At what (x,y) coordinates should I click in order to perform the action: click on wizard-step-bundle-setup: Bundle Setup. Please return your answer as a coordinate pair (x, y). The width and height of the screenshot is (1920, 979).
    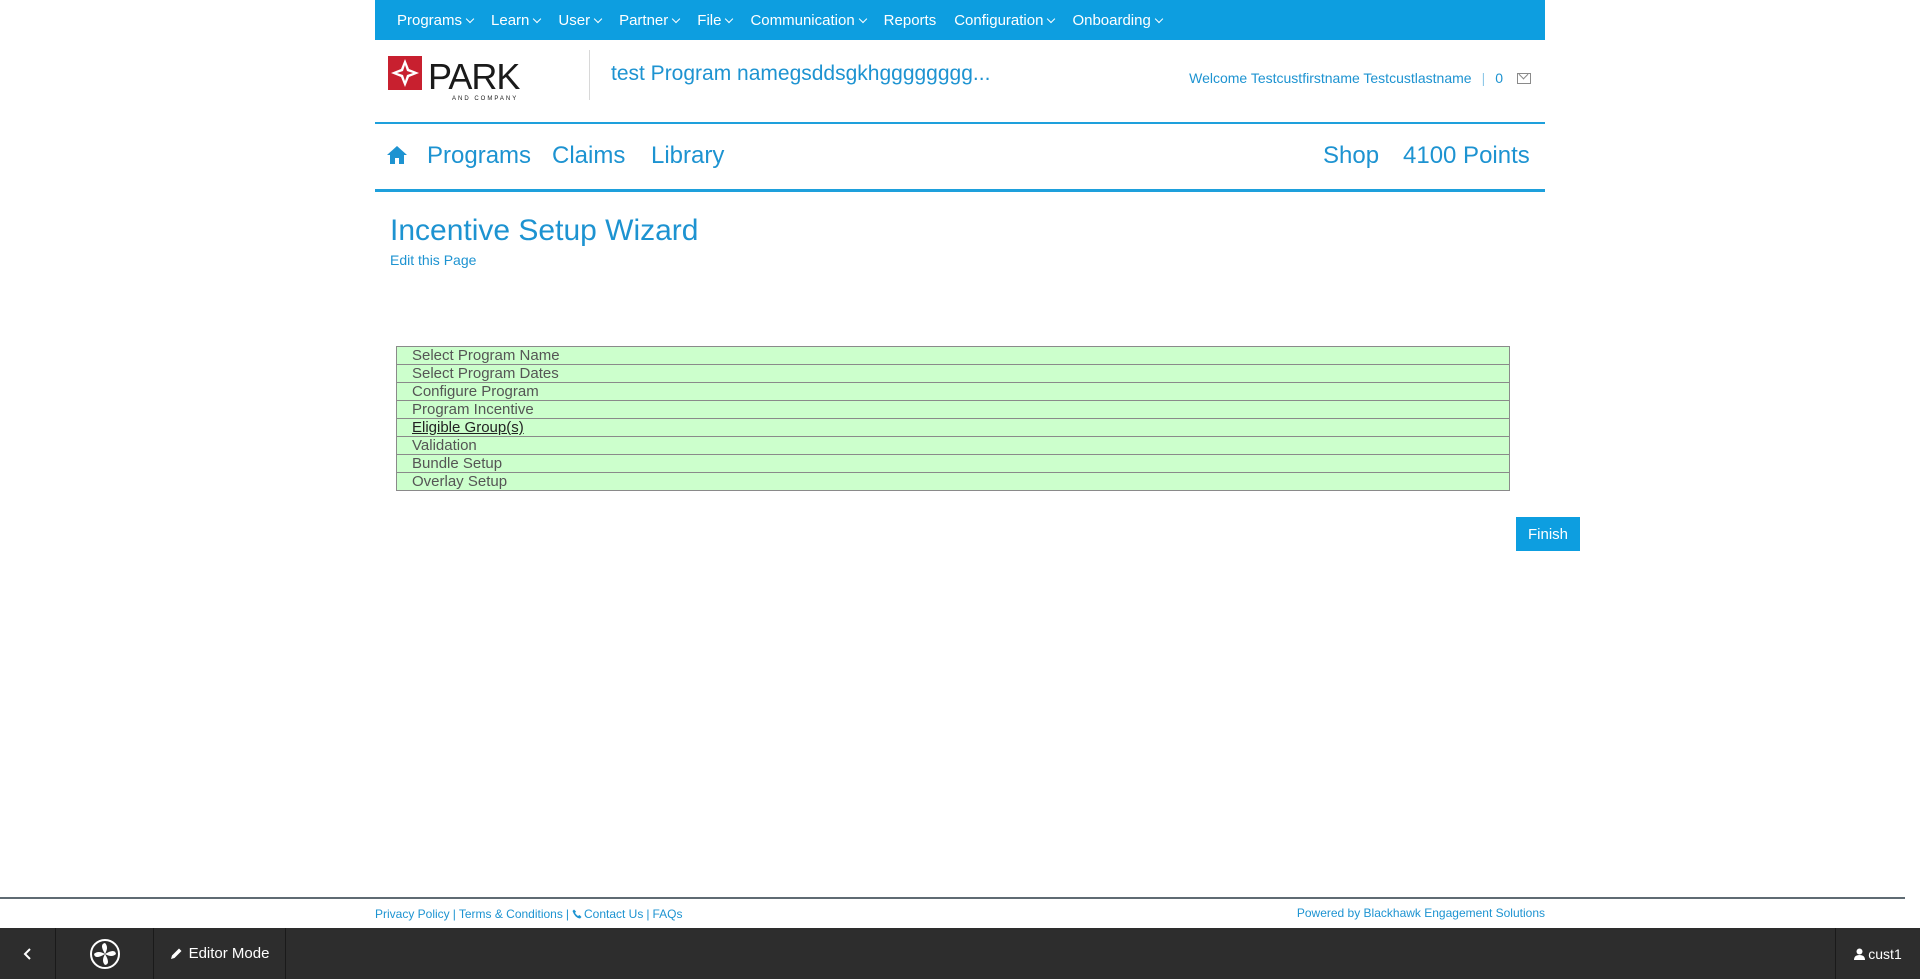
    Looking at the image, I should click on (953, 463).